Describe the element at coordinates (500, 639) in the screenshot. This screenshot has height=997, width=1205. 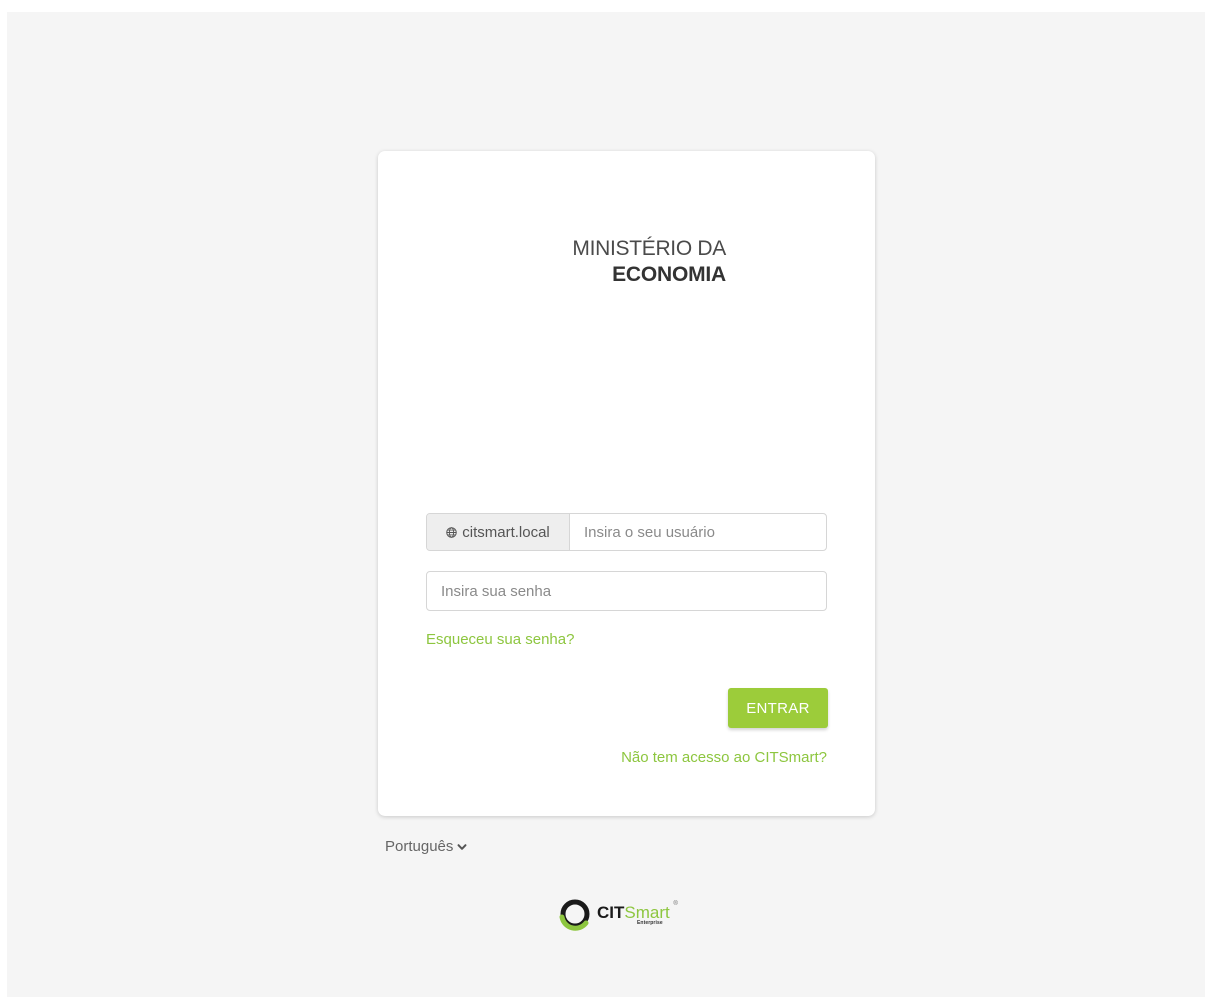
I see `forgot-password-link: Esqueceu sua senha?` at that location.